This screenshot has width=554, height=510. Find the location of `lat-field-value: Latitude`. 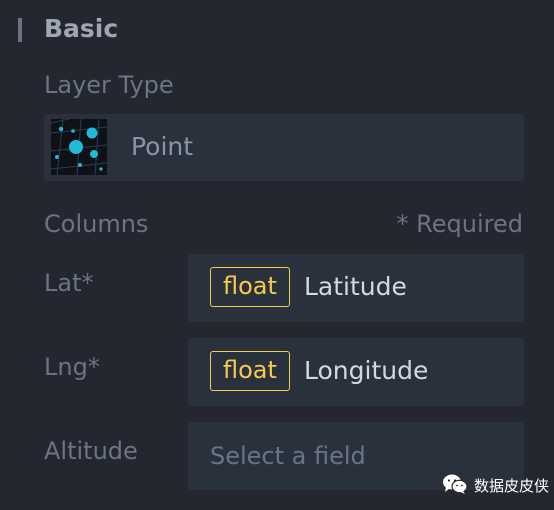

lat-field-value: Latitude is located at coordinates (355, 286).